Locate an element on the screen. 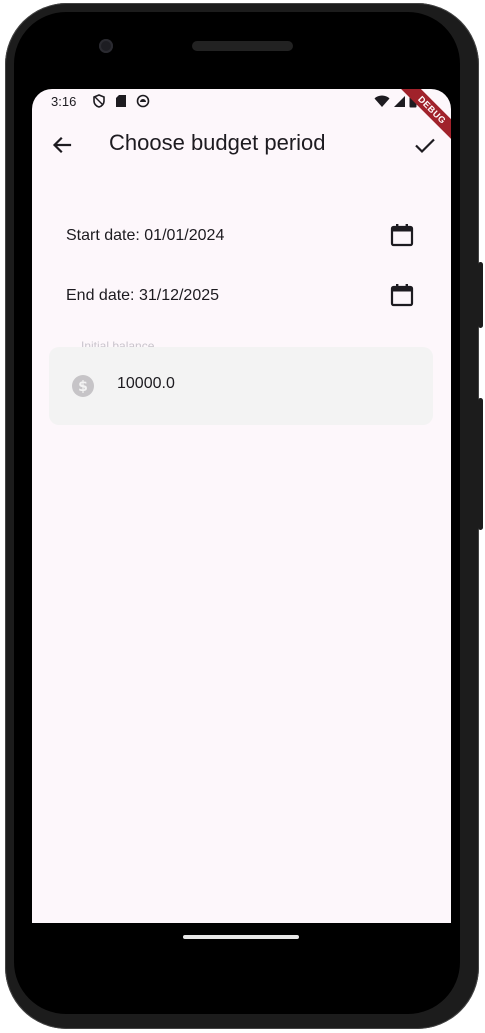 This screenshot has height=1033, width=485. check-icon is located at coordinates (425, 150).